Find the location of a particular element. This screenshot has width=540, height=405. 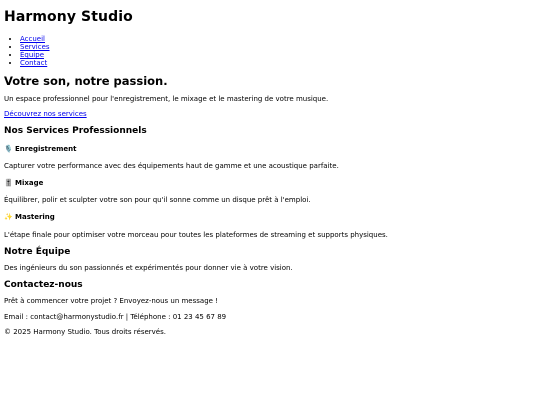

service-title-recording: 🎙️ Enregistrement is located at coordinates (40, 149).